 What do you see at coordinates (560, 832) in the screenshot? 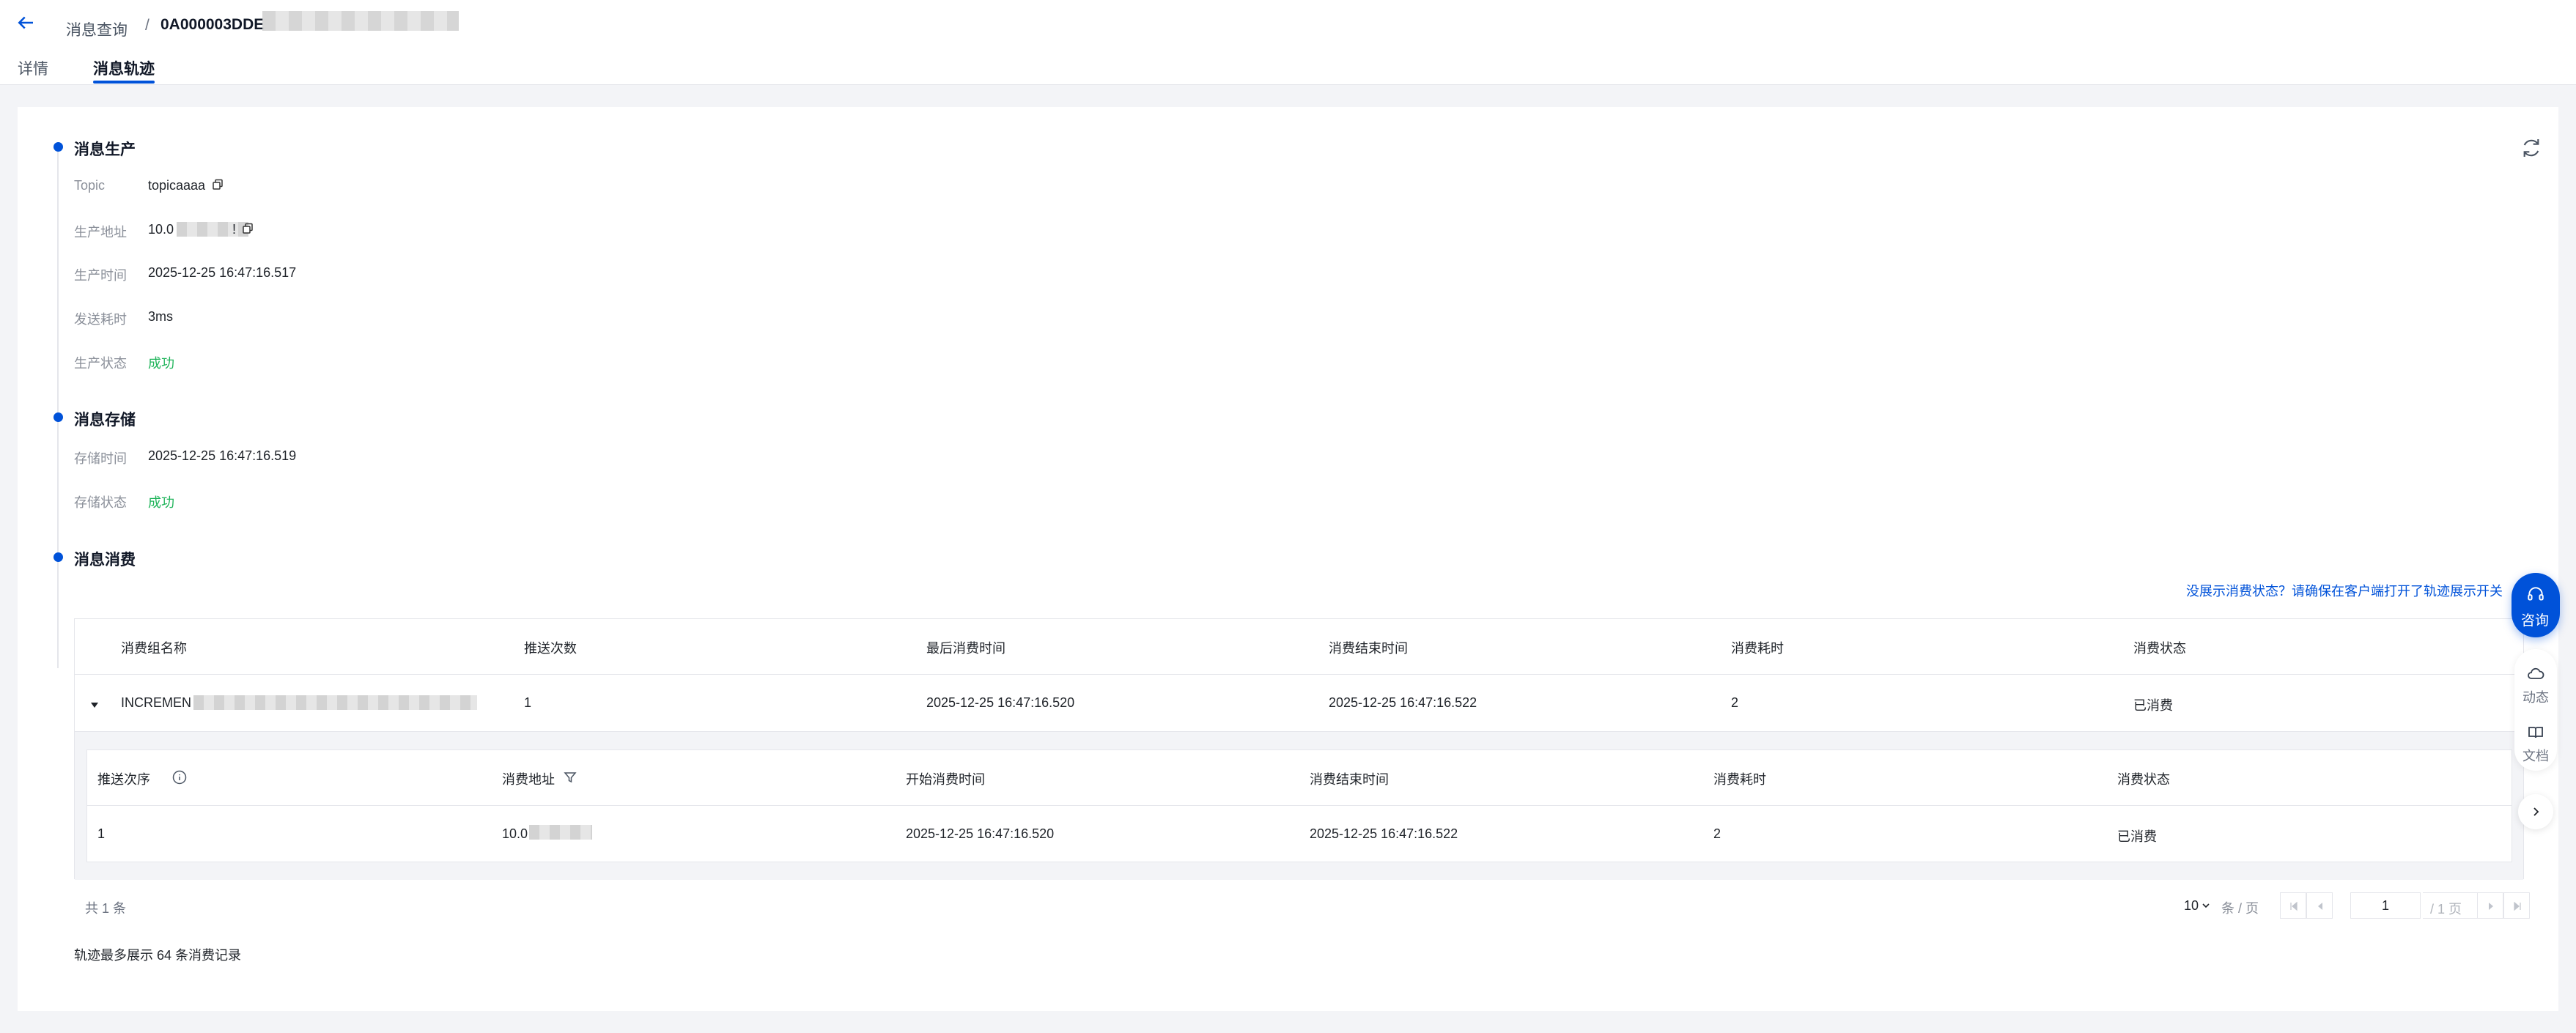
I see `redacted-consume-address` at bounding box center [560, 832].